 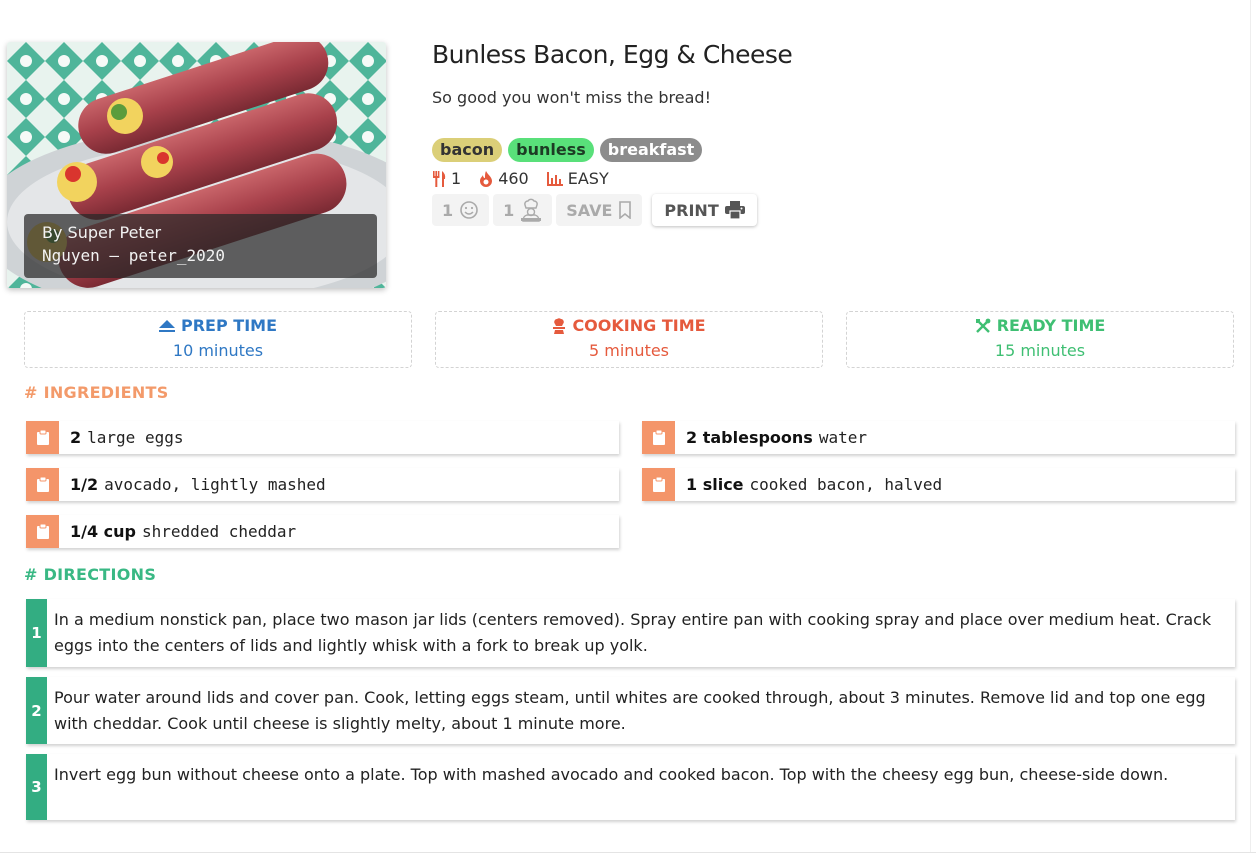 I want to click on print-label: PRINT, so click(x=691, y=210).